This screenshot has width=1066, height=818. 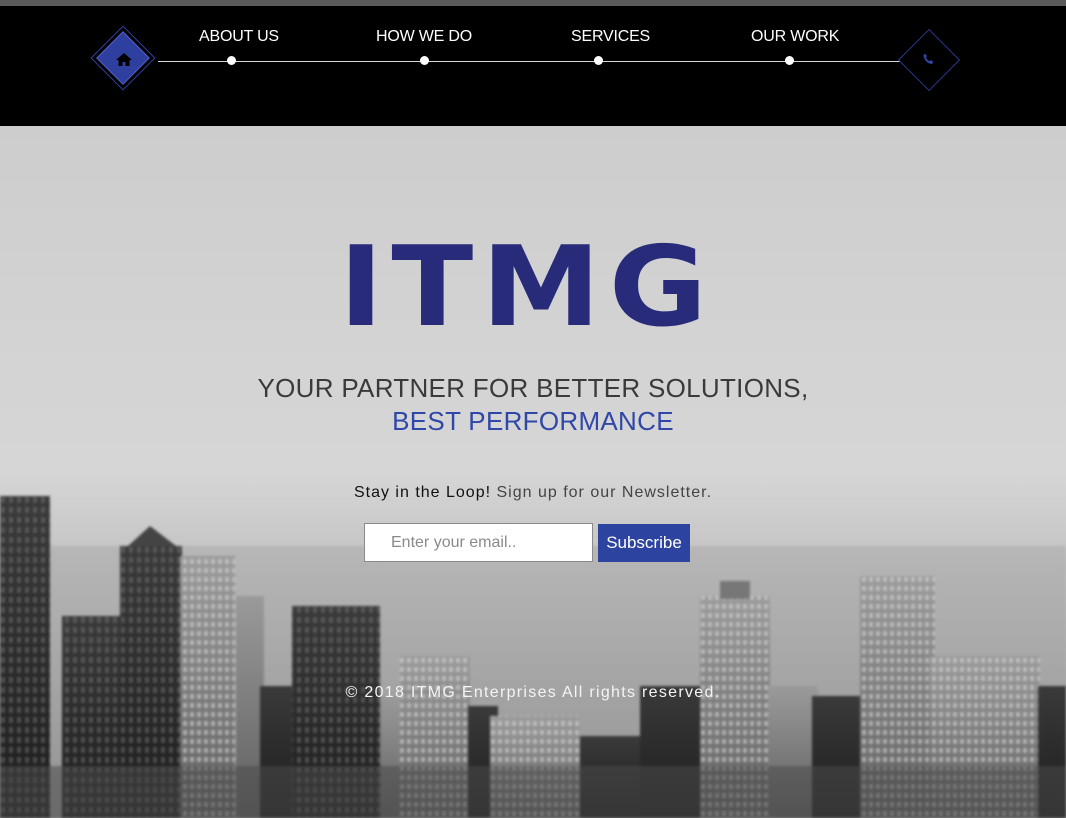 I want to click on newsletter-text: Sign up for our Newsletter., so click(x=604, y=492).